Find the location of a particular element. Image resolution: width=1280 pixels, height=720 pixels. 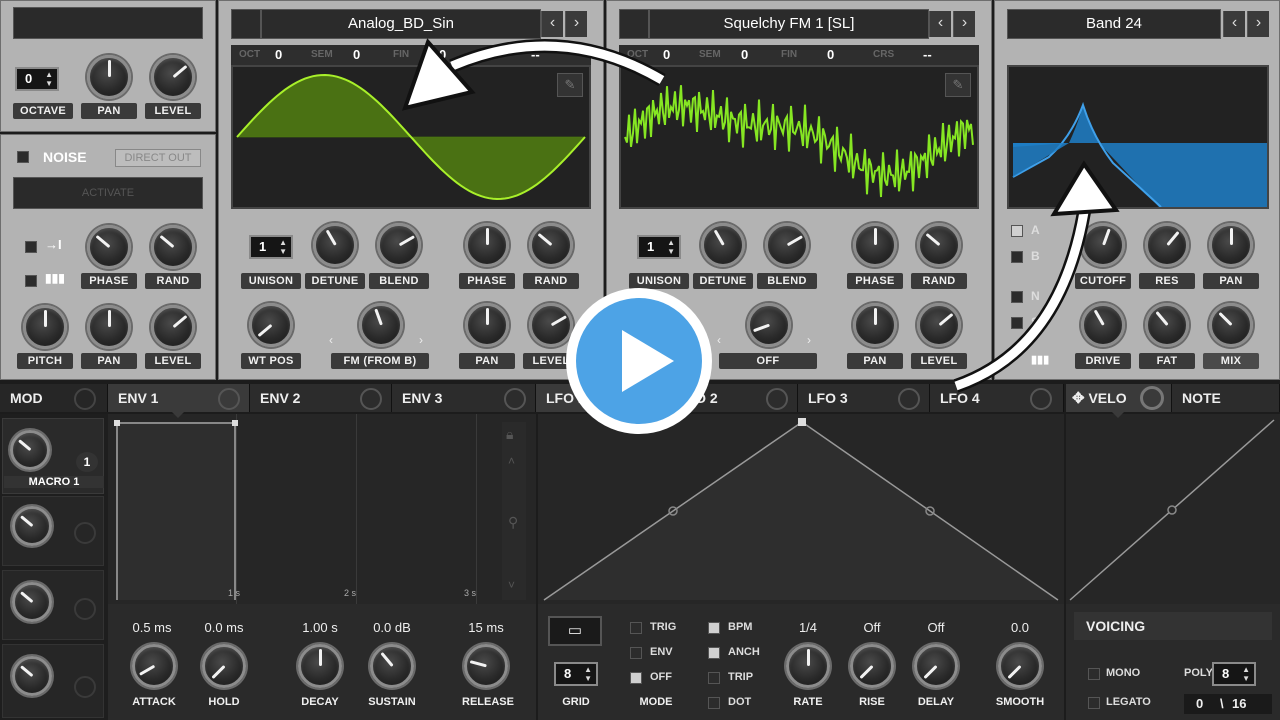

osc-b-wavetable-name: Squelchy FM 1 [SL] is located at coordinates (789, 24).